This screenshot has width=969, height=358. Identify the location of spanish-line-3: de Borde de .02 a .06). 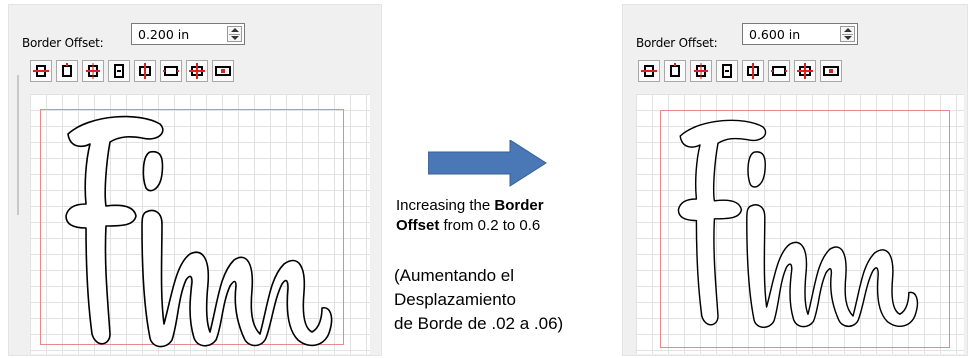
(479, 323).